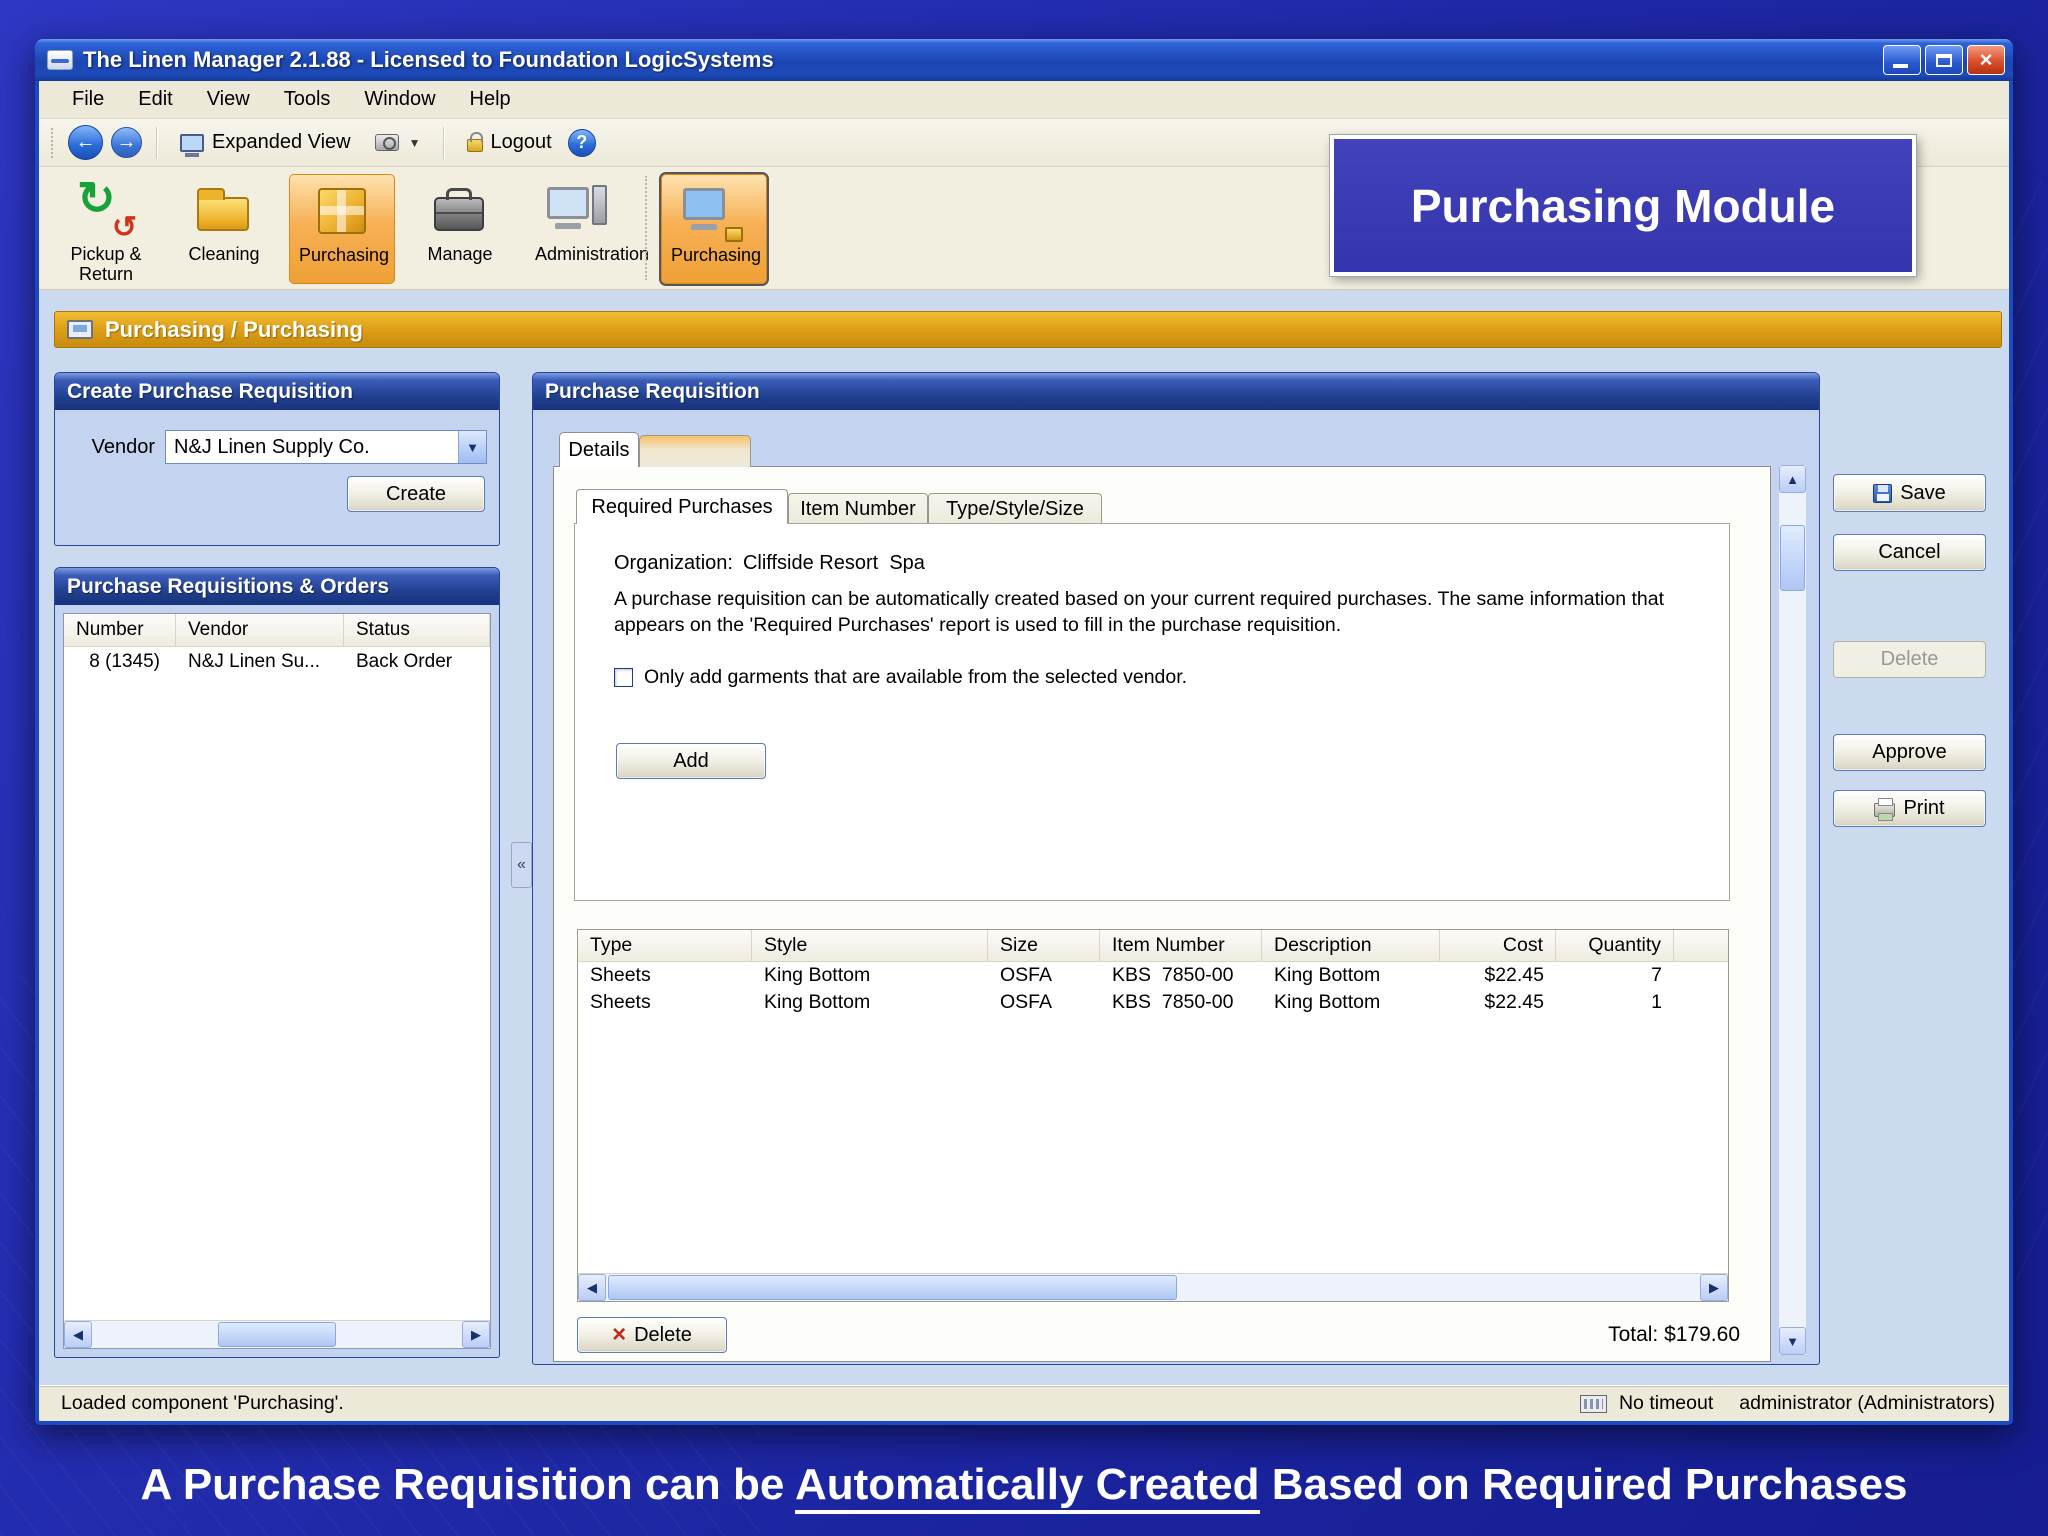 The image size is (2048, 1536). I want to click on inactive-tab, so click(695, 451).